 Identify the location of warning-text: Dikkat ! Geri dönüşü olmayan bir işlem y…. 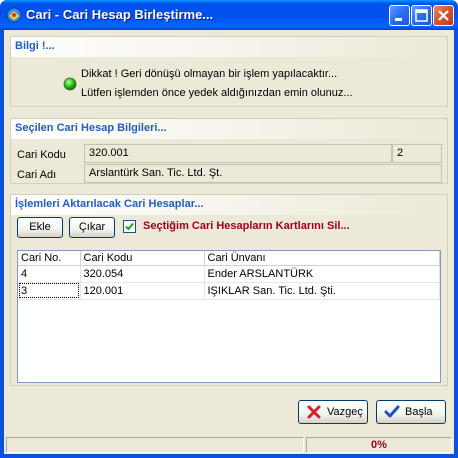
(209, 74).